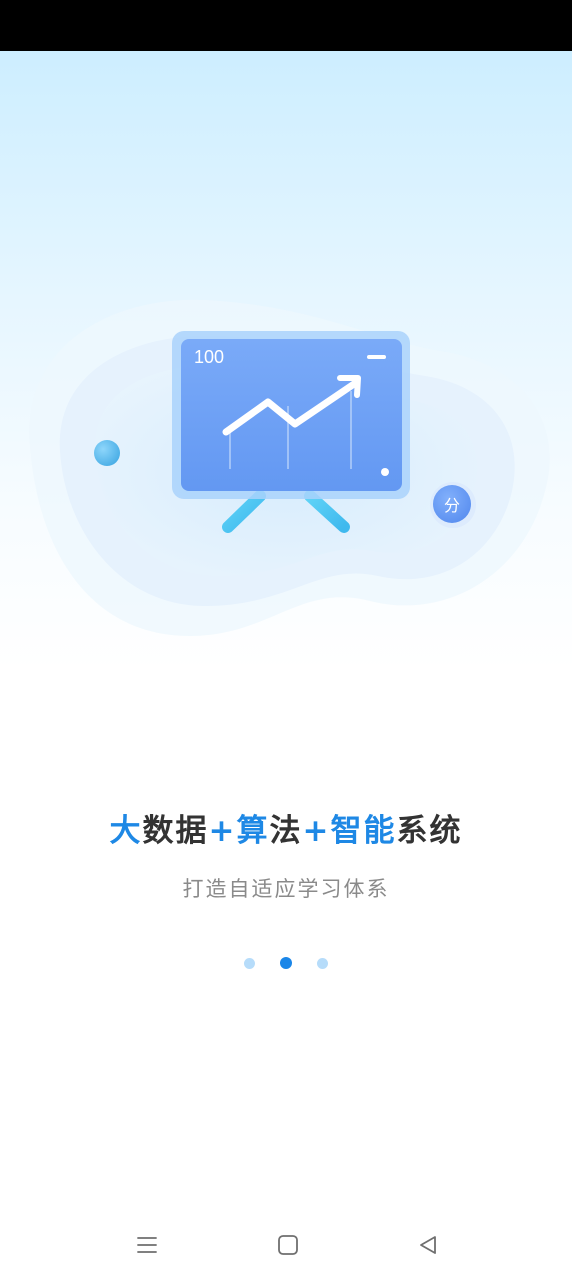 The image size is (572, 1280). I want to click on headline-part-1: 大, so click(126, 831).